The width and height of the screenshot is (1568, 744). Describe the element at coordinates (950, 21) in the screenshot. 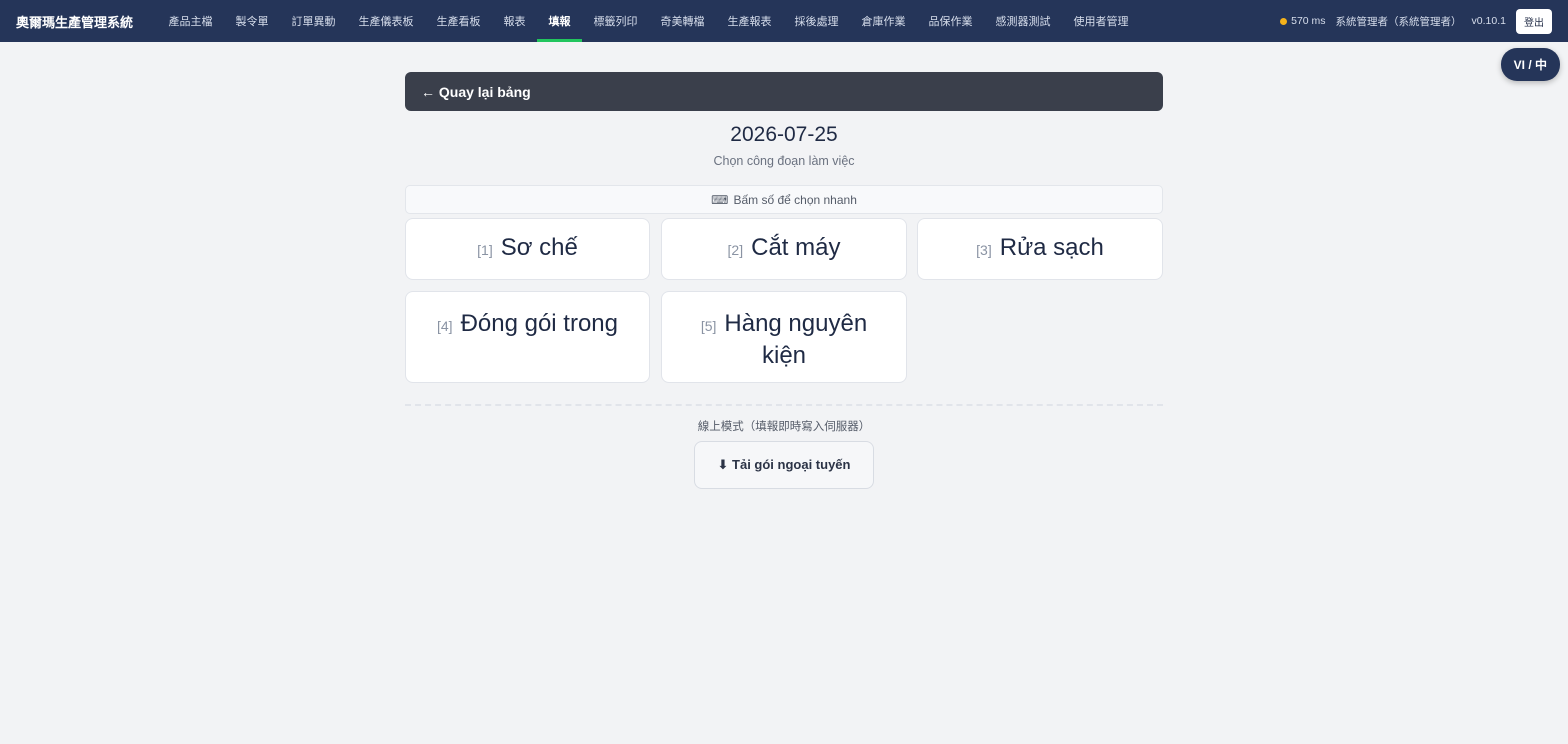

I see `nav-item-quality-assurance: 品保作業` at that location.